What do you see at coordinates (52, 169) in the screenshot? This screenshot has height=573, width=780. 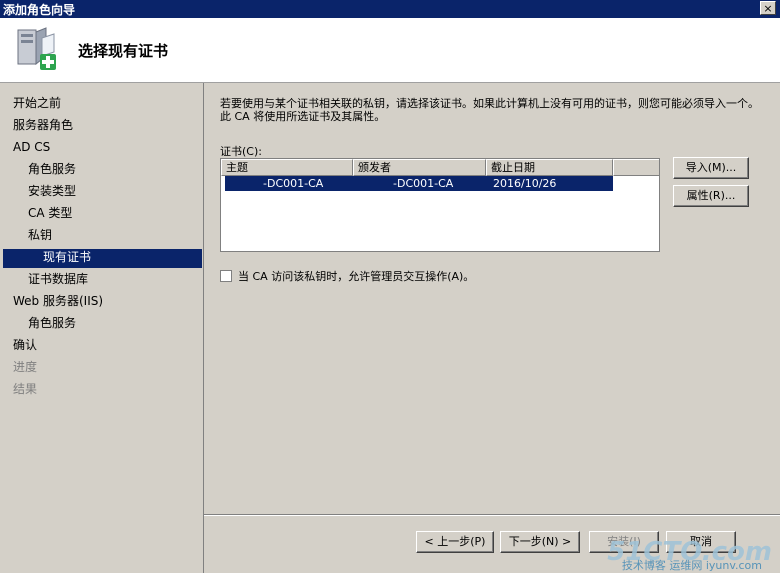 I see `nav-item-role-services: 角色服务` at bounding box center [52, 169].